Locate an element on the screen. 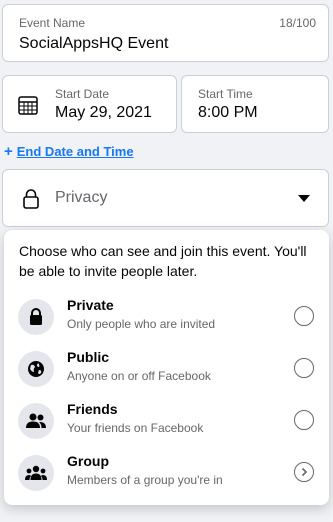  friends-icon is located at coordinates (36, 421).